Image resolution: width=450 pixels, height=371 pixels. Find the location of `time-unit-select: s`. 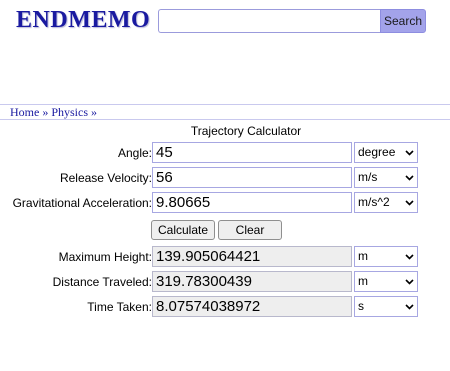

time-unit-select: s is located at coordinates (386, 306).